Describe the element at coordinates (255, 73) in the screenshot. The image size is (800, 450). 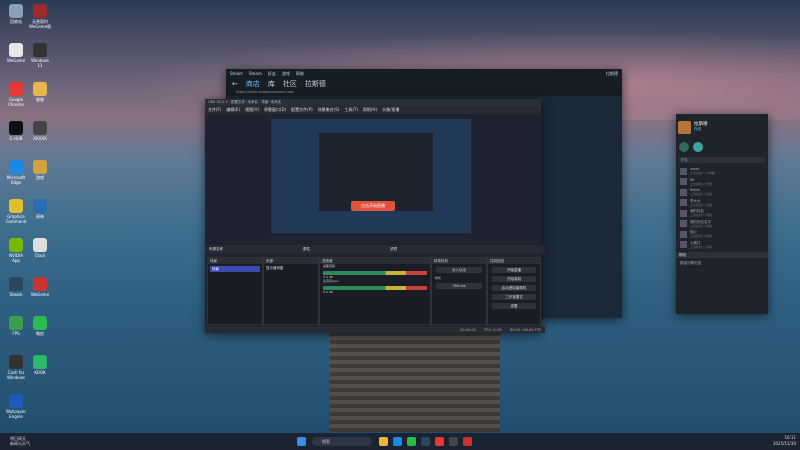
I see `steam-menu-0: Steam` at that location.